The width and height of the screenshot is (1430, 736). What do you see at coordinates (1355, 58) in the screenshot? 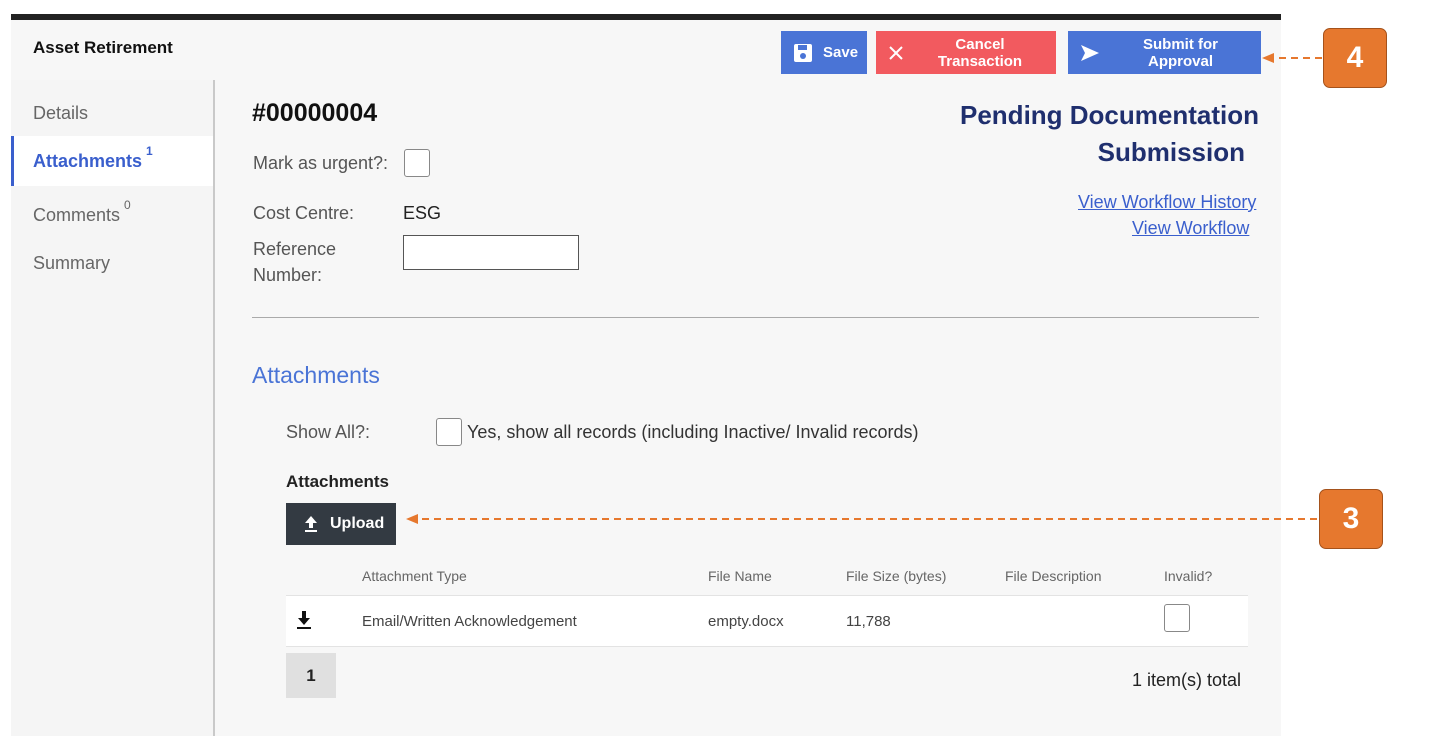
I see `callout-badge-4: 4` at bounding box center [1355, 58].